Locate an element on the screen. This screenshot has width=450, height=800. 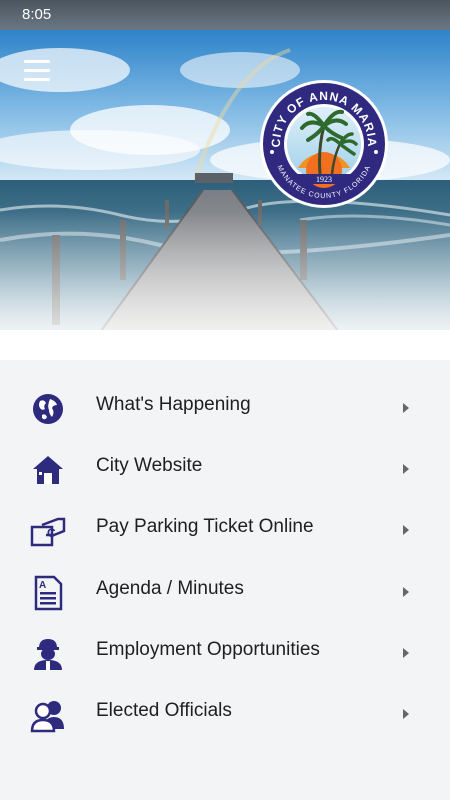
hamburger-menu-button is located at coordinates (40, 72).